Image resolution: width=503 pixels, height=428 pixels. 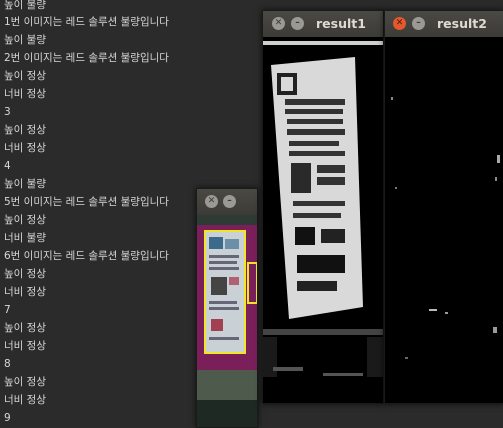 I want to click on terminal-line: 3, so click(x=7, y=112).